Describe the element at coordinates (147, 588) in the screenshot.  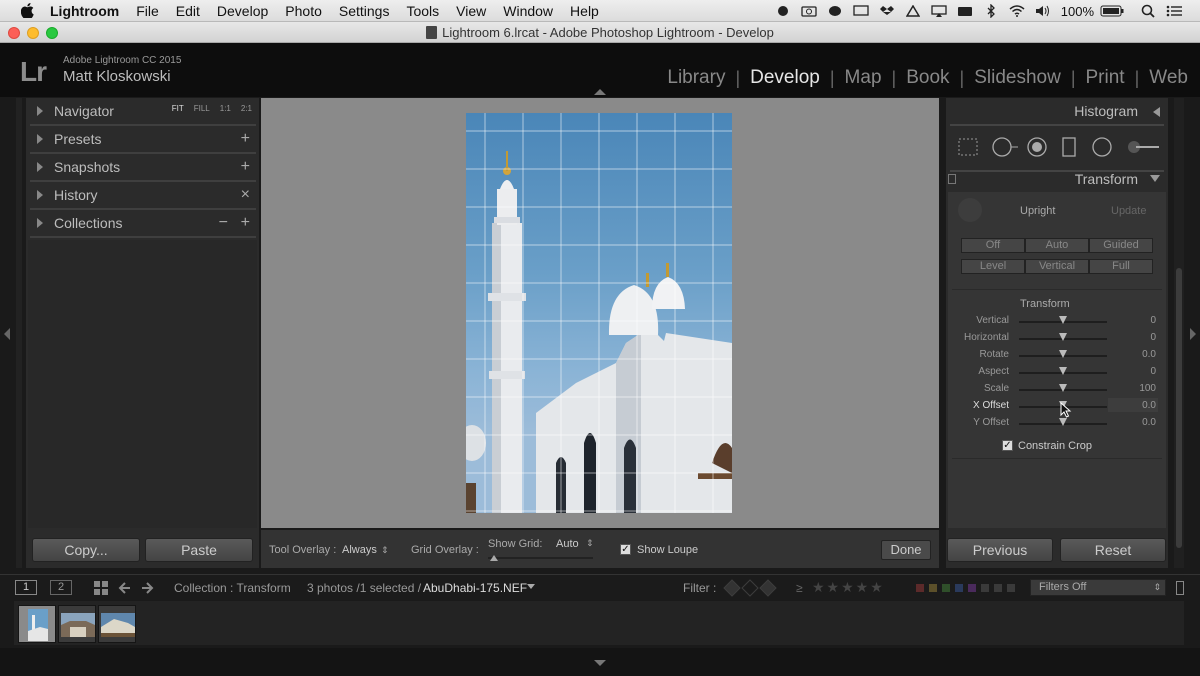
I see `forward-arrow-icon` at that location.